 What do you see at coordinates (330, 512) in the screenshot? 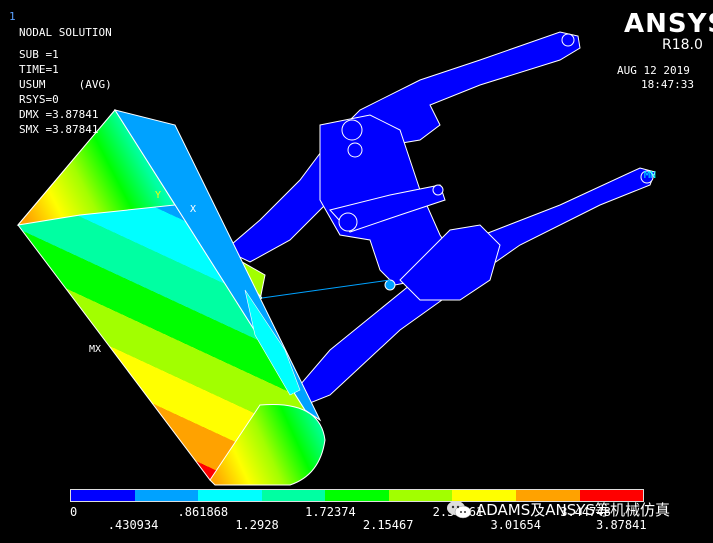
I see `legend-tick-label: 1.72374` at bounding box center [330, 512].